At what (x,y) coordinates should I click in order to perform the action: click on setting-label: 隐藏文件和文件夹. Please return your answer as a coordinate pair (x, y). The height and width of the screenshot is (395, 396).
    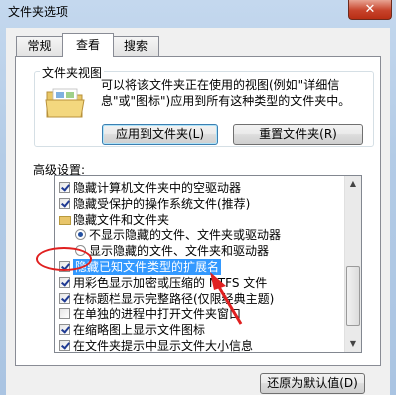
    Looking at the image, I should click on (121, 219).